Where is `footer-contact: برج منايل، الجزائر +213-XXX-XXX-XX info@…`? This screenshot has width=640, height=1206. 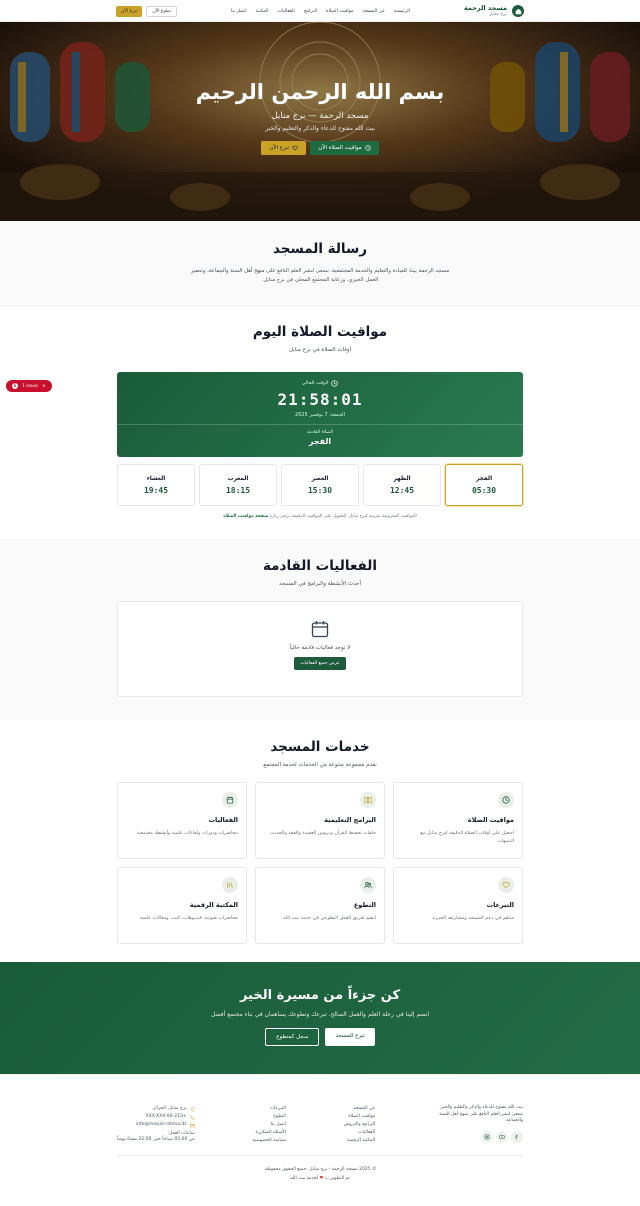 footer-contact: برج منايل، الجزائر +213-XXX-XXX-XX info@… is located at coordinates (156, 1125).